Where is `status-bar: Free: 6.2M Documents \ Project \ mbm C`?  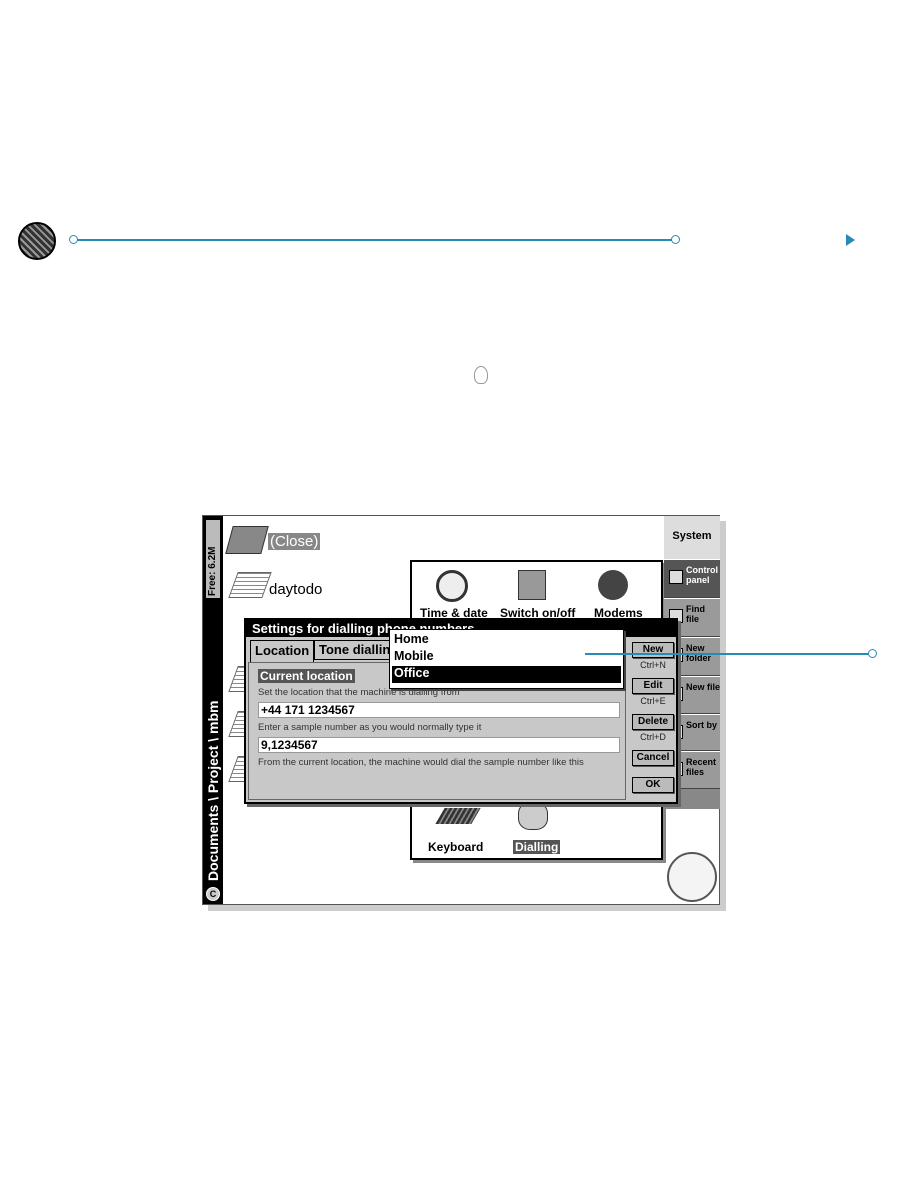
status-bar: Free: 6.2M Documents \ Project \ mbm C is located at coordinates (213, 710).